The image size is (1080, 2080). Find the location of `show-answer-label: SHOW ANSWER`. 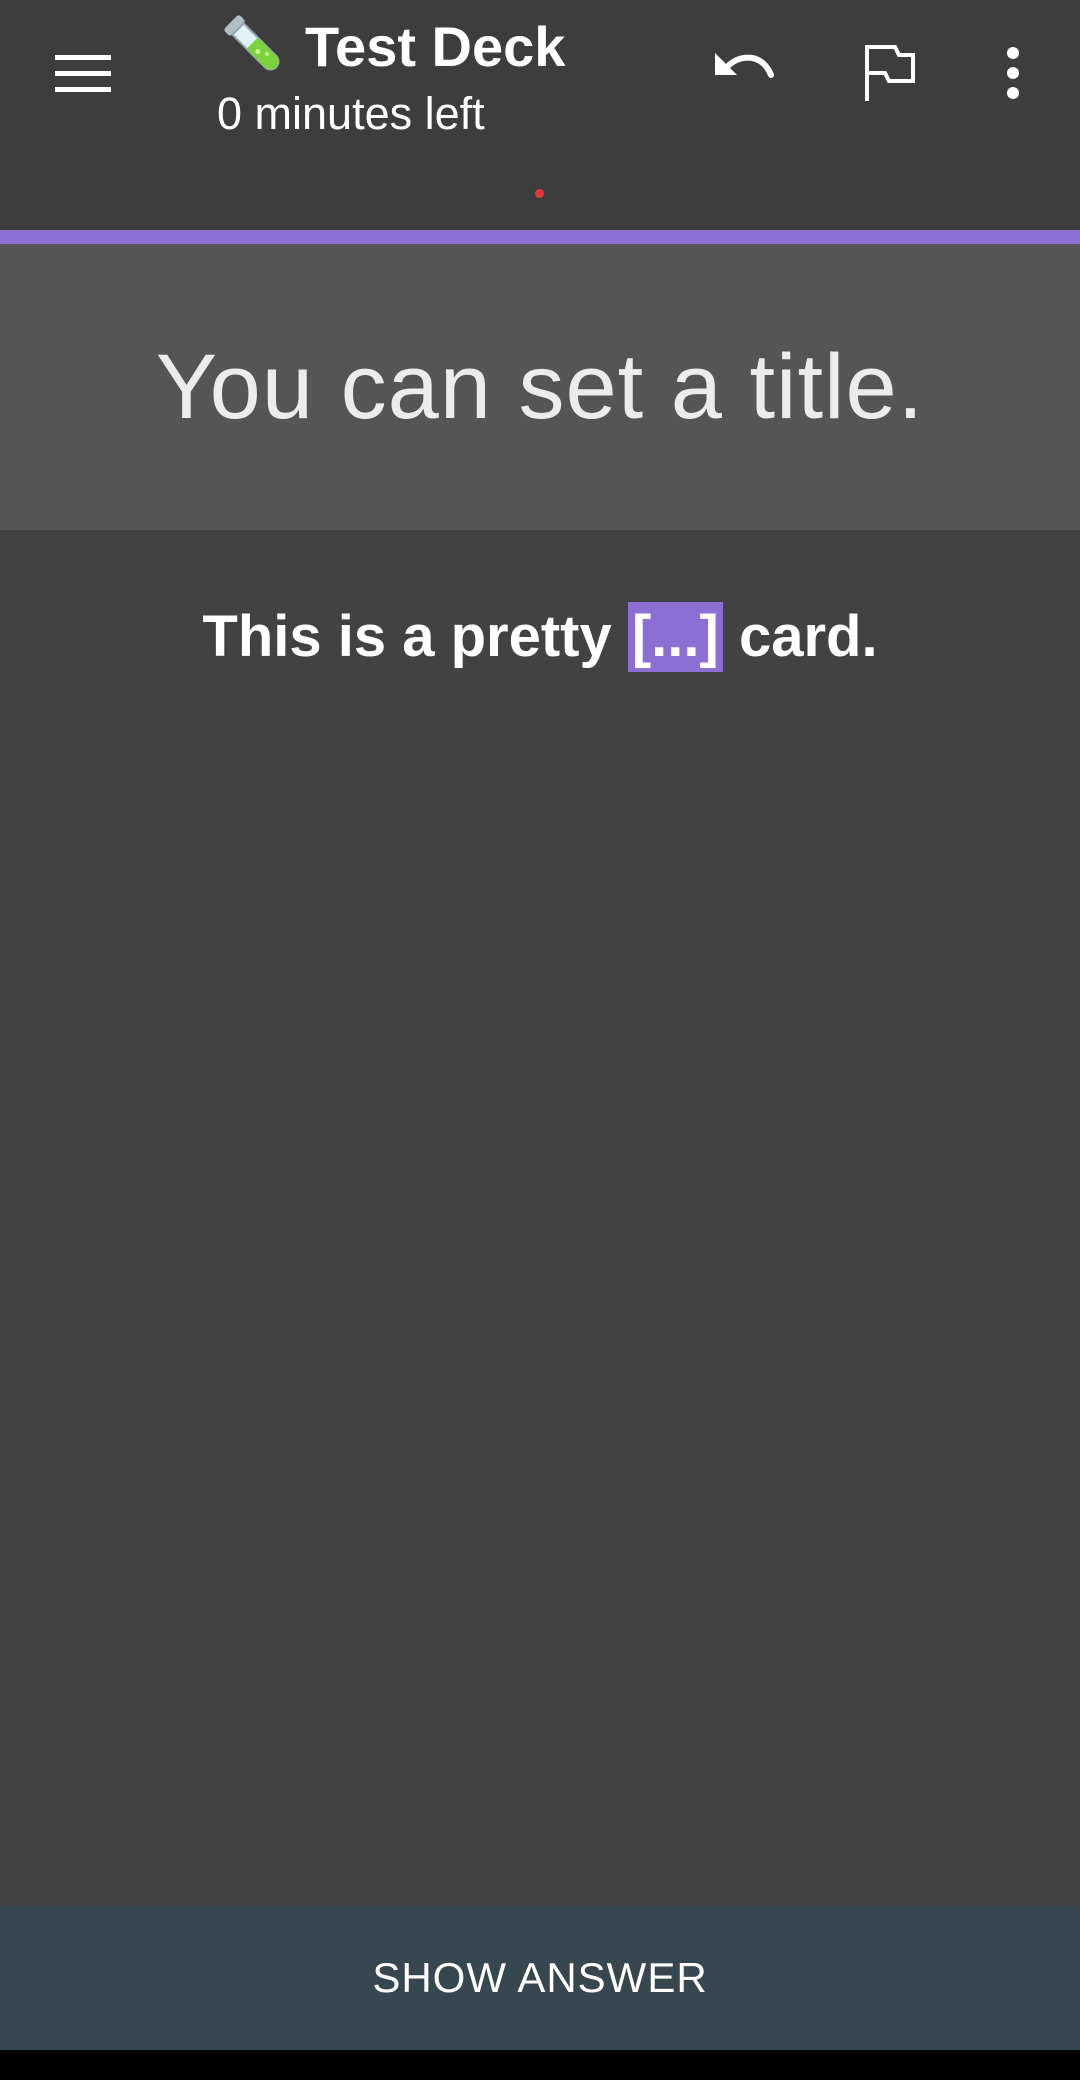

show-answer-label: SHOW ANSWER is located at coordinates (540, 1977).